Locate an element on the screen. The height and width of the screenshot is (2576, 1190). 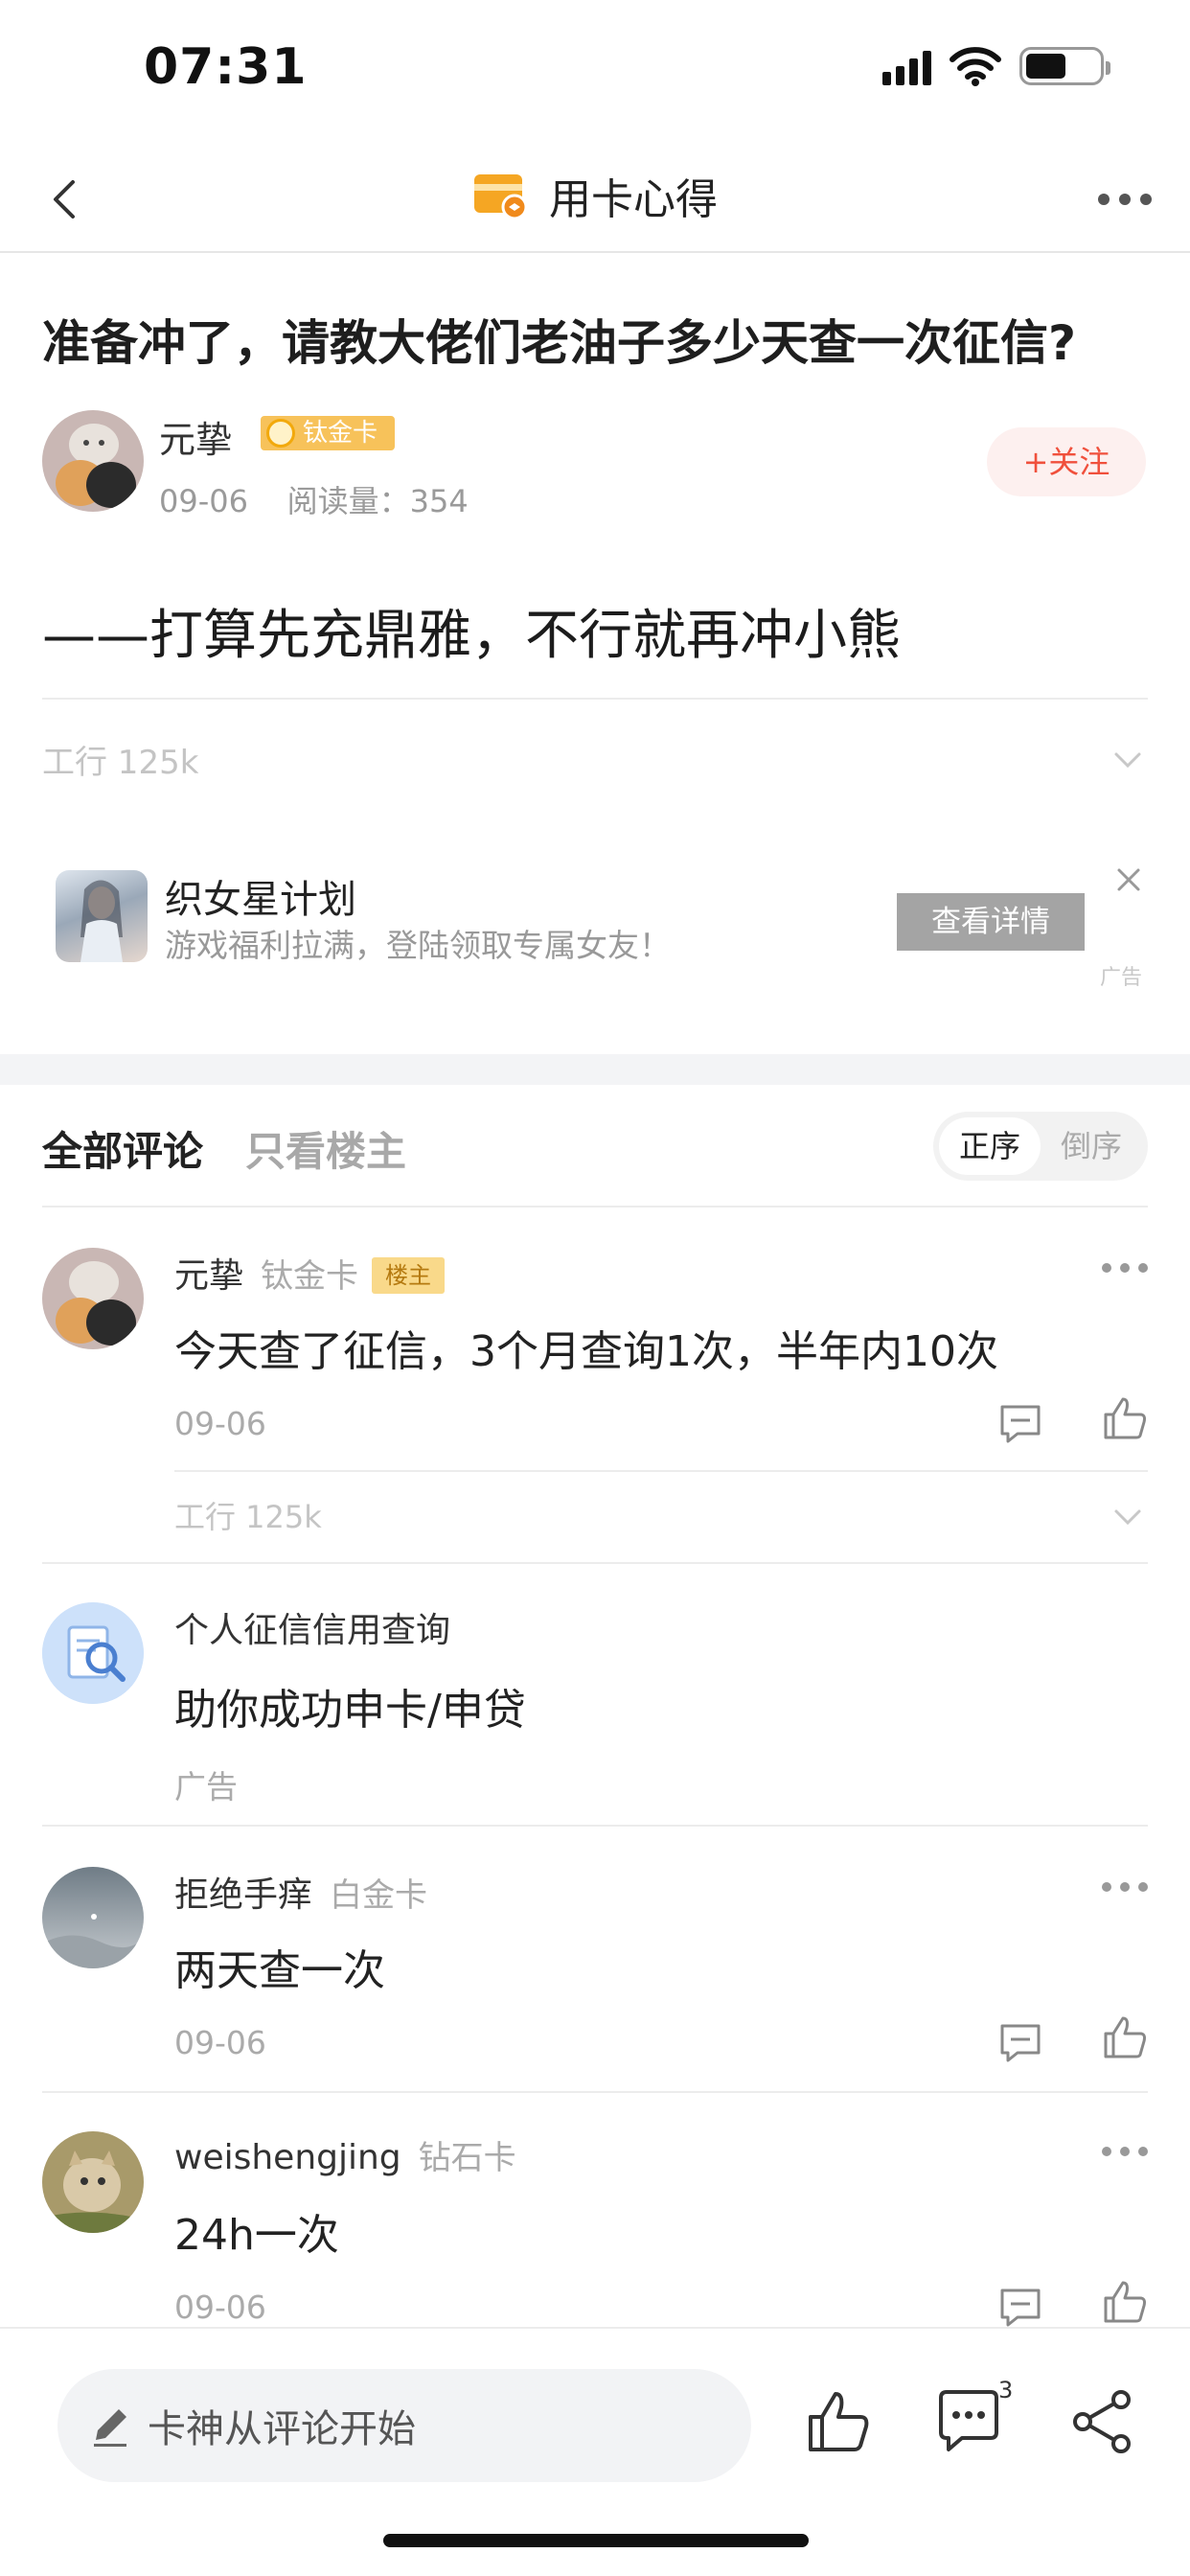
commenter-card-level: 白金卡 is located at coordinates (379, 1895).